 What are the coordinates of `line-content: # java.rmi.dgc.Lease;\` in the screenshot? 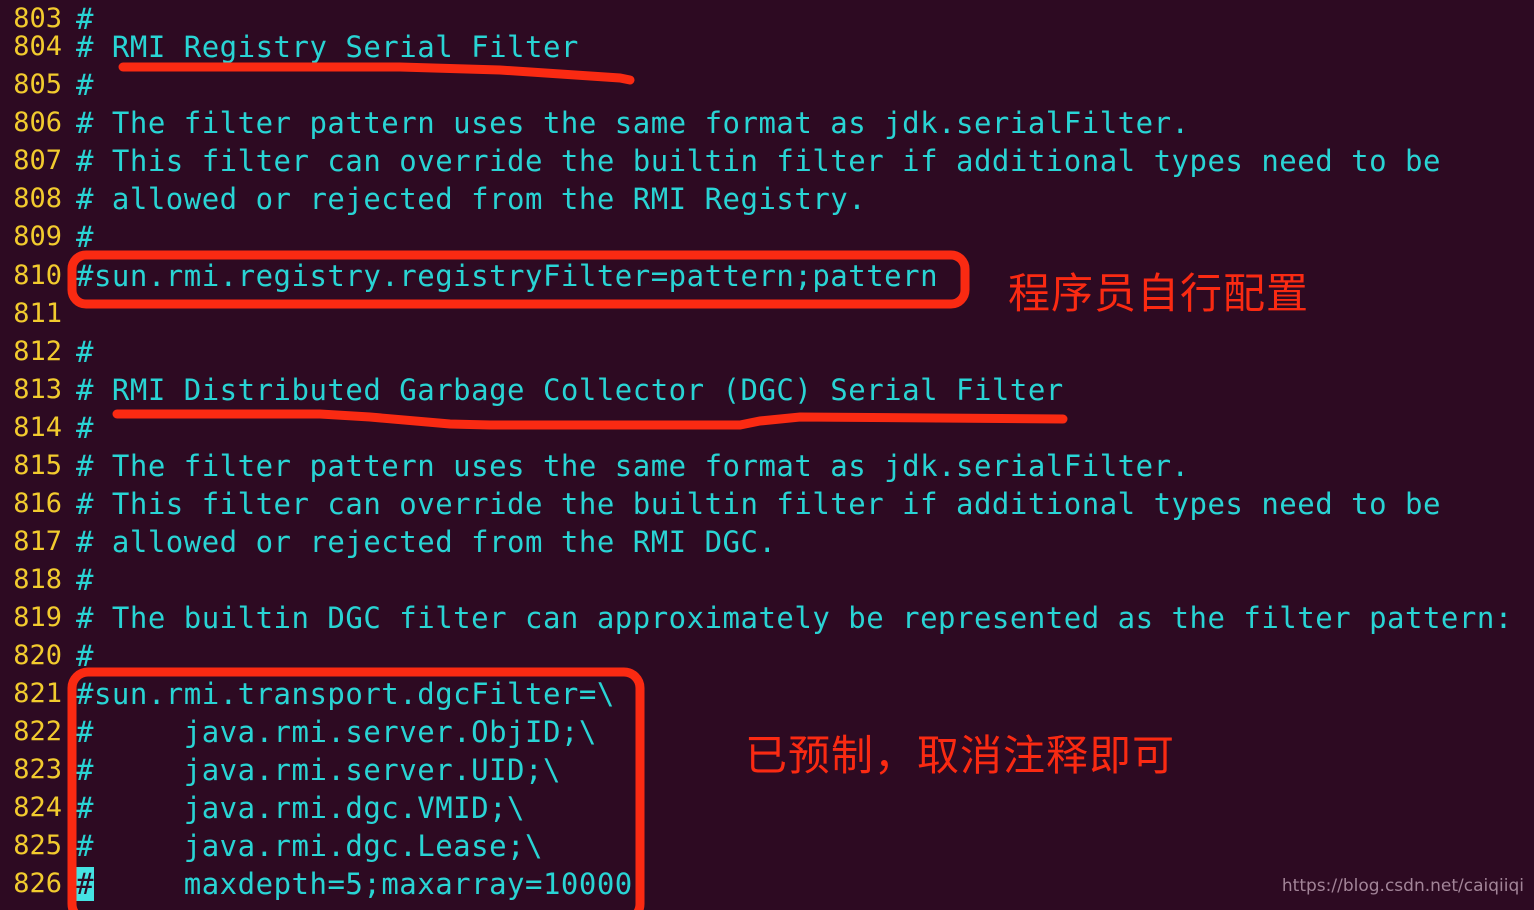 It's located at (309, 846).